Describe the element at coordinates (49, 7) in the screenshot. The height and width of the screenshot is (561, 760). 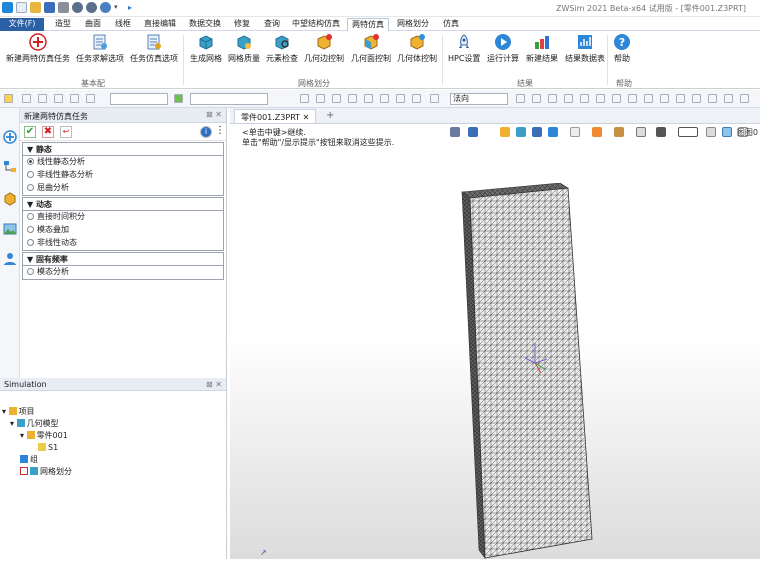
I see `save-icon` at that location.